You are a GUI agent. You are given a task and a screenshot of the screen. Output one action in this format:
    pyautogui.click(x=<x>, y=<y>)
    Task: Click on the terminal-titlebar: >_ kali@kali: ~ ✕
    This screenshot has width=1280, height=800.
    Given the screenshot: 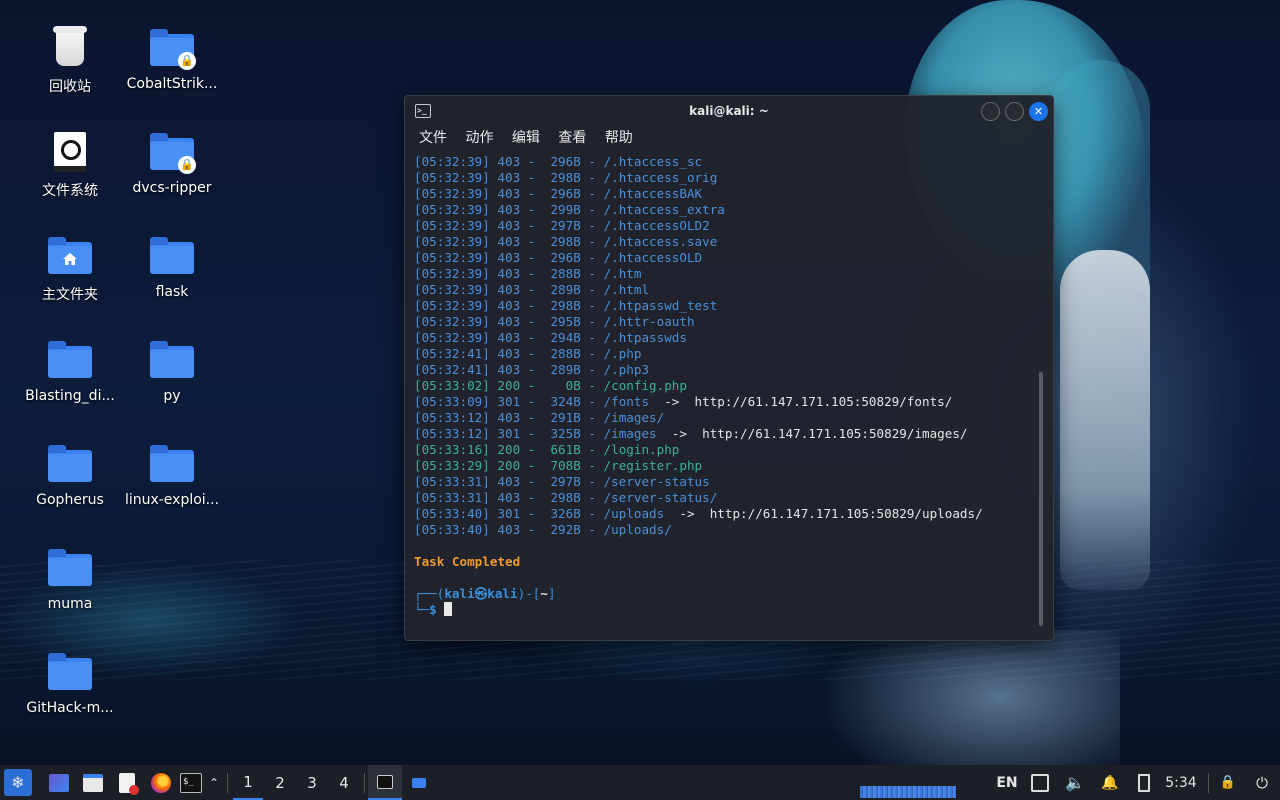 What is the action you would take?
    pyautogui.click(x=729, y=111)
    